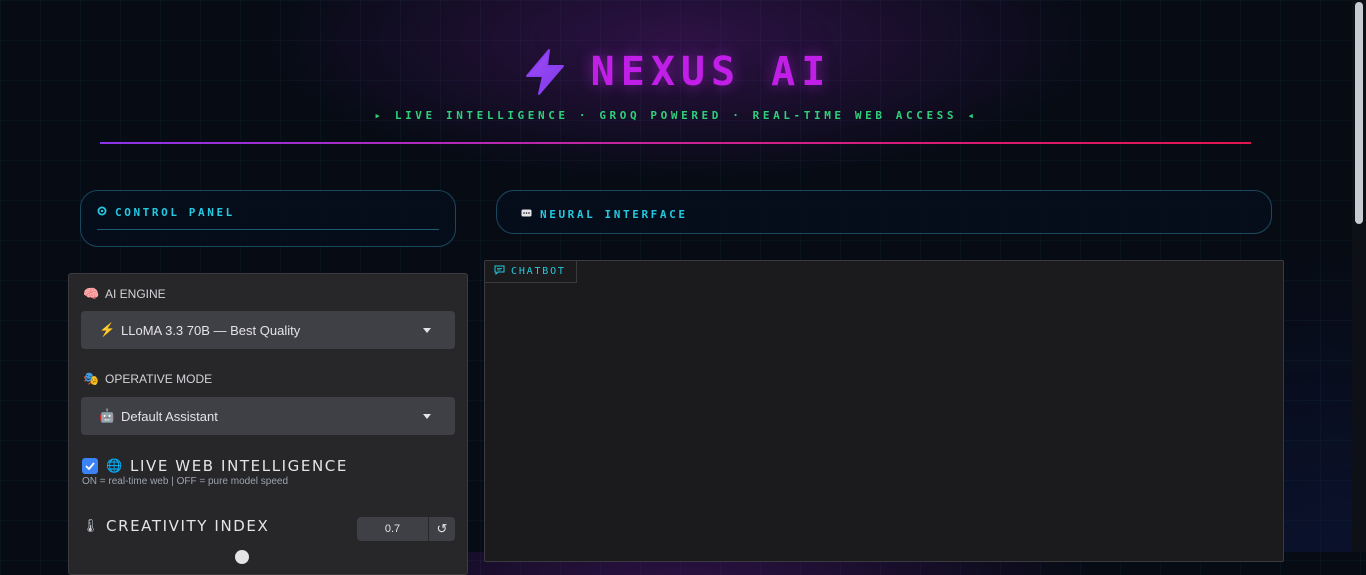 The width and height of the screenshot is (1366, 575). I want to click on neural-interface-title: NEURAL INTERFACE, so click(614, 214).